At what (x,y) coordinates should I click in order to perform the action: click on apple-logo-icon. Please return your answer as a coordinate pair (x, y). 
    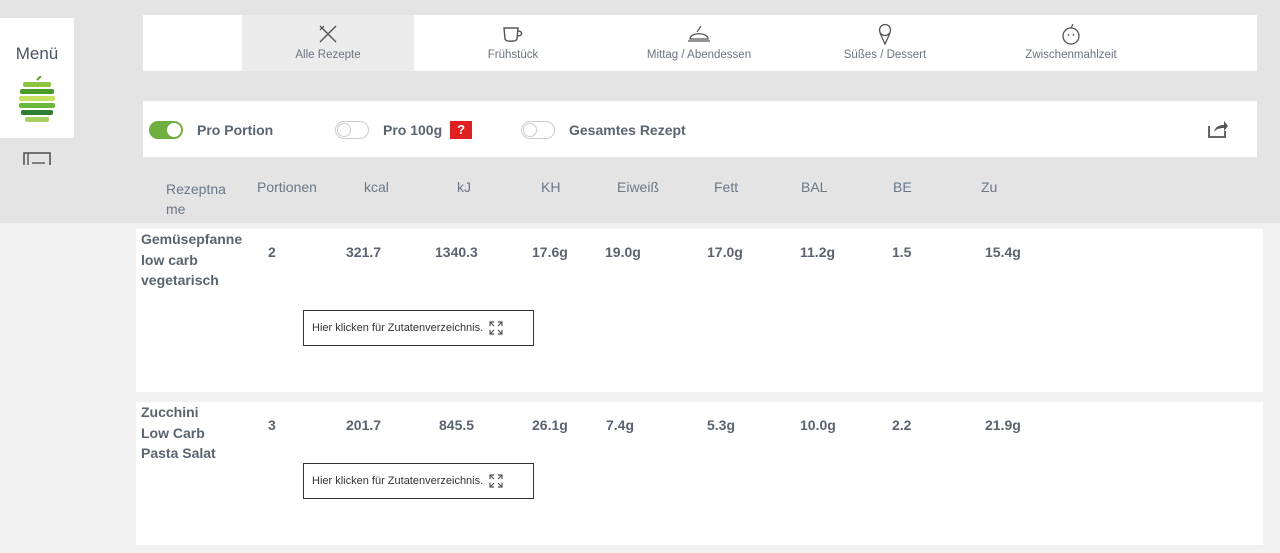
    Looking at the image, I should click on (37, 99).